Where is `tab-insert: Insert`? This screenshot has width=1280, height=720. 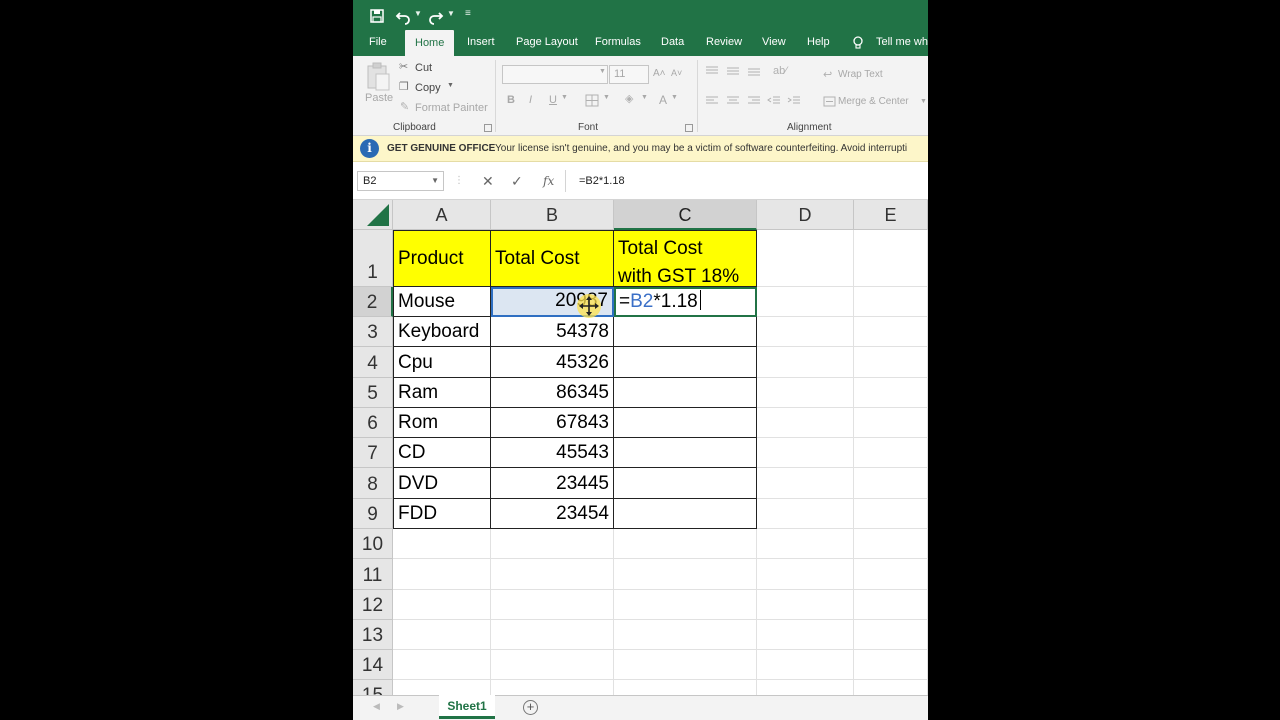
tab-insert: Insert is located at coordinates (481, 42).